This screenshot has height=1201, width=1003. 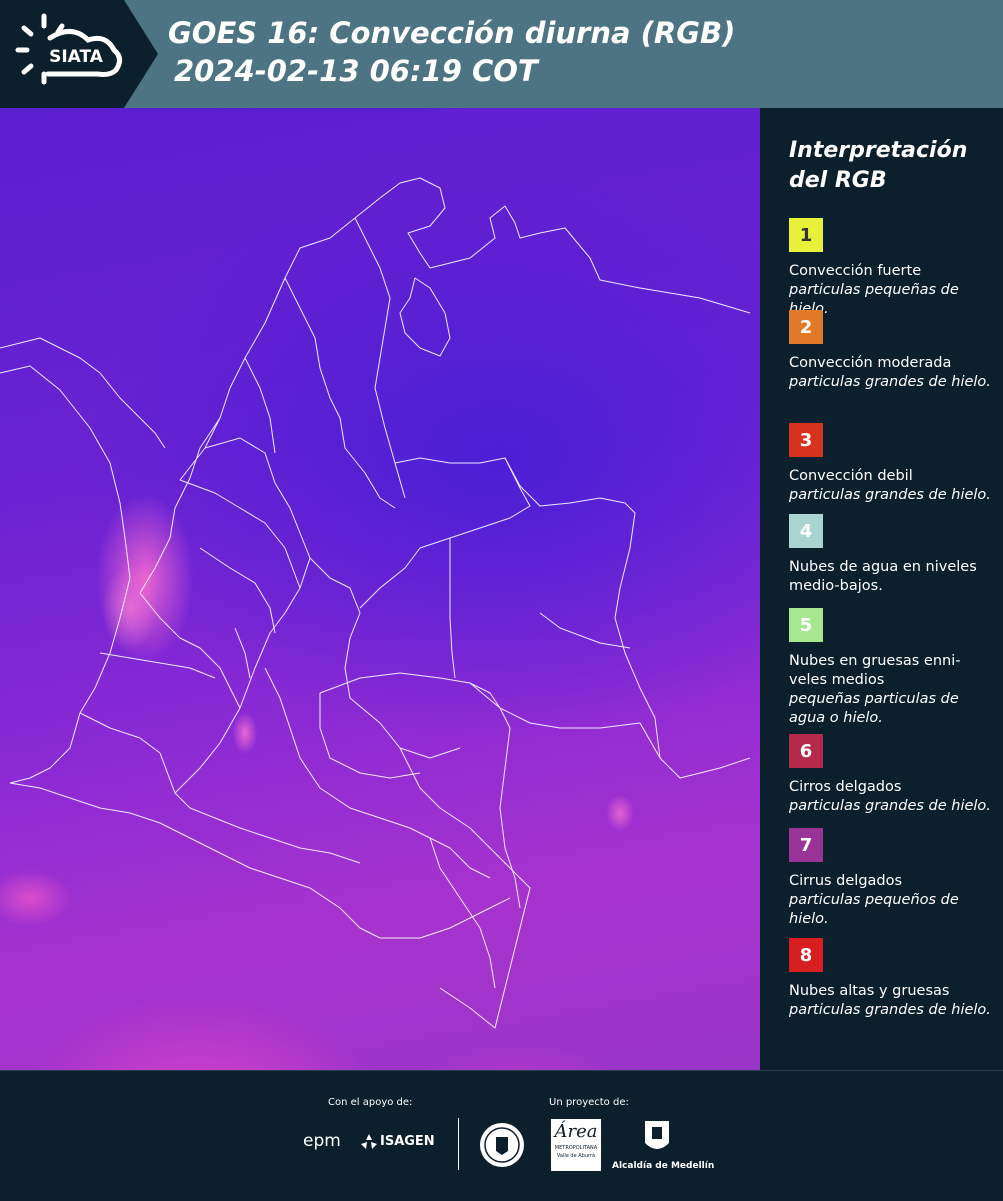 What do you see at coordinates (65, 574) in the screenshot?
I see `pacific-coast` at bounding box center [65, 574].